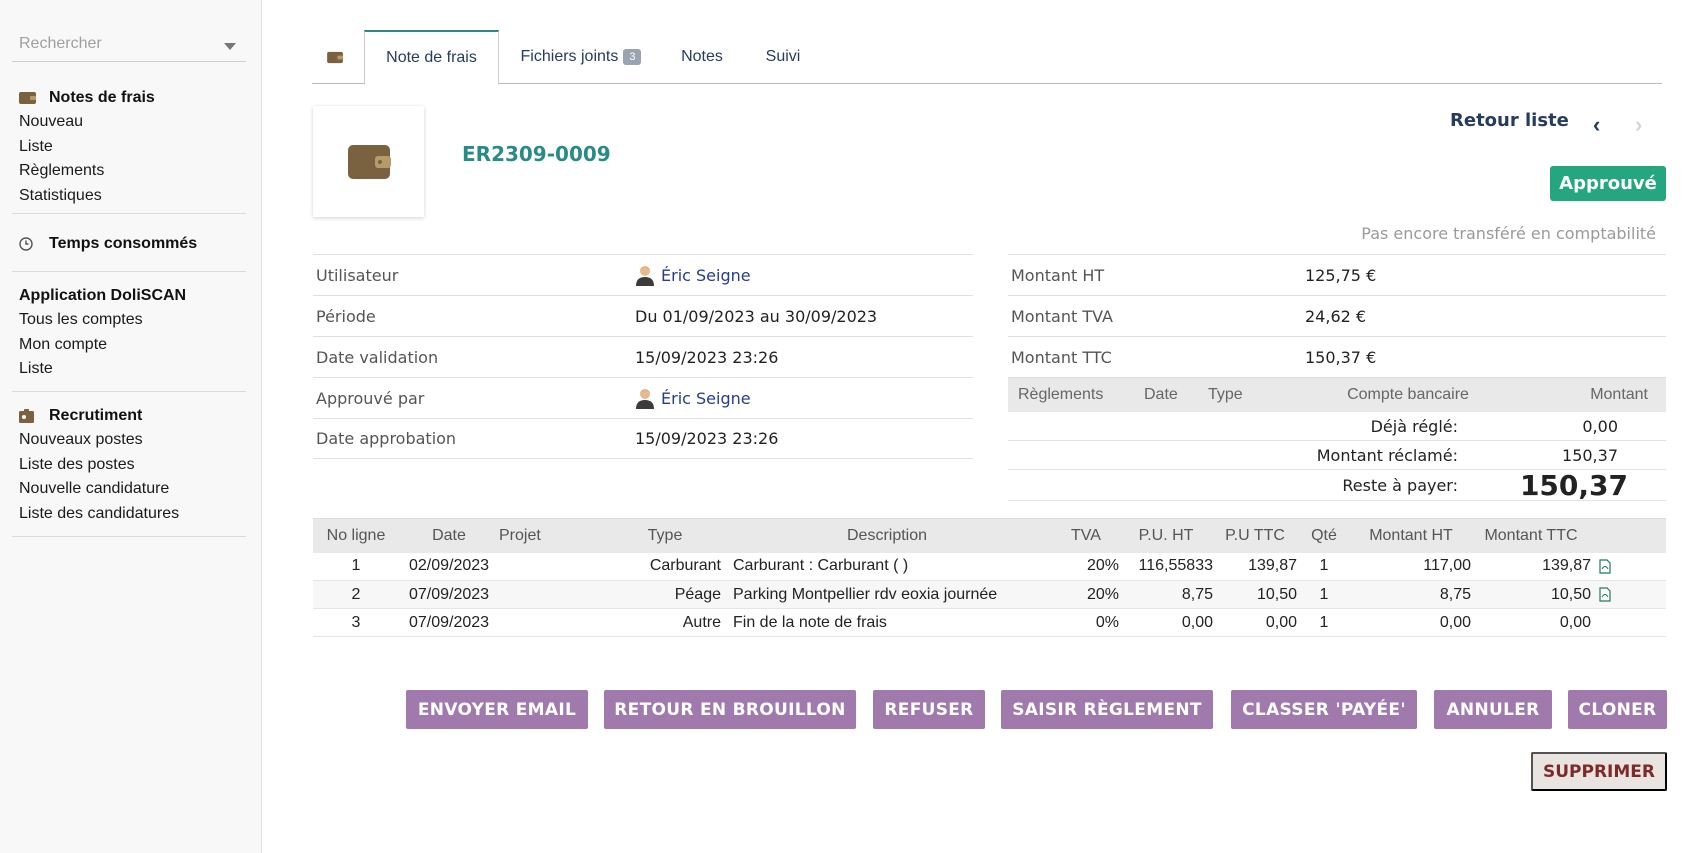  I want to click on back-to-list-link: Retour liste, so click(1509, 120).